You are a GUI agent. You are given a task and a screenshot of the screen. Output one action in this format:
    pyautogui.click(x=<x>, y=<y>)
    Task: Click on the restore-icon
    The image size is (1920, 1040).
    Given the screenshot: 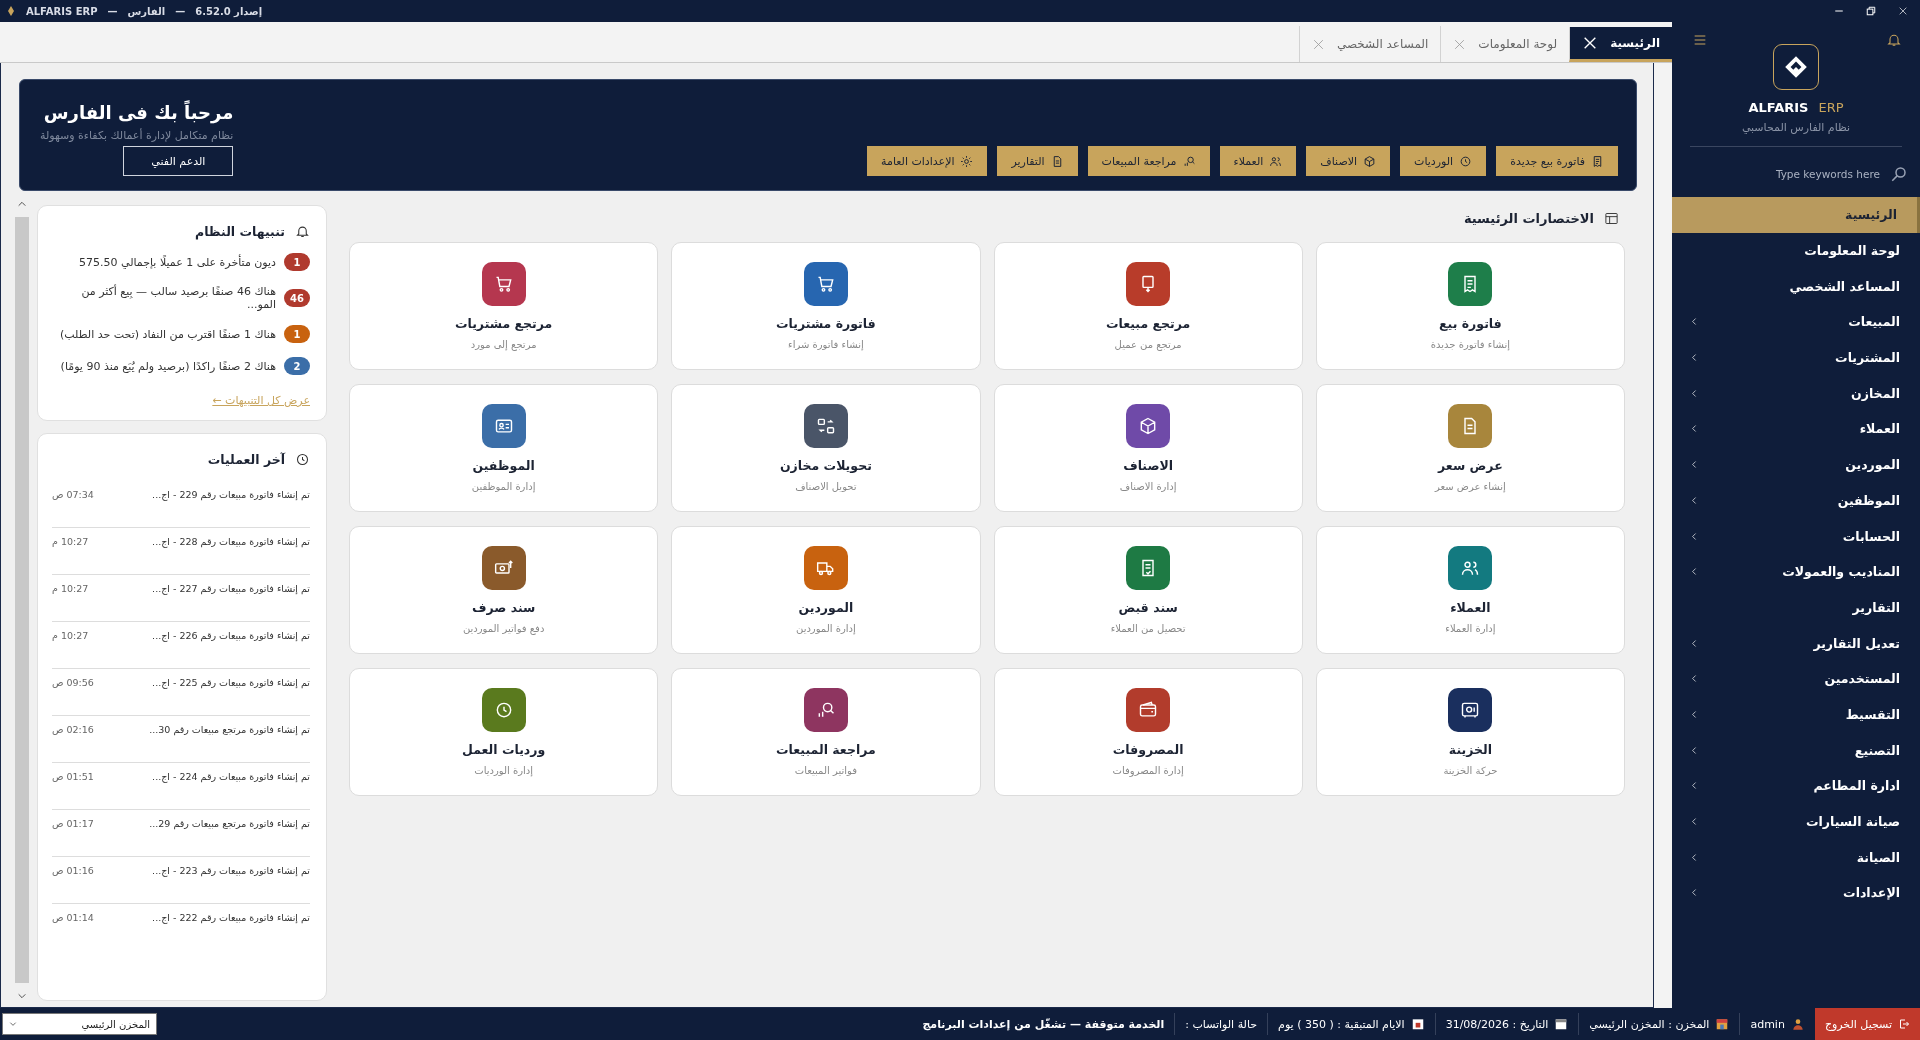 What is the action you would take?
    pyautogui.click(x=1871, y=11)
    